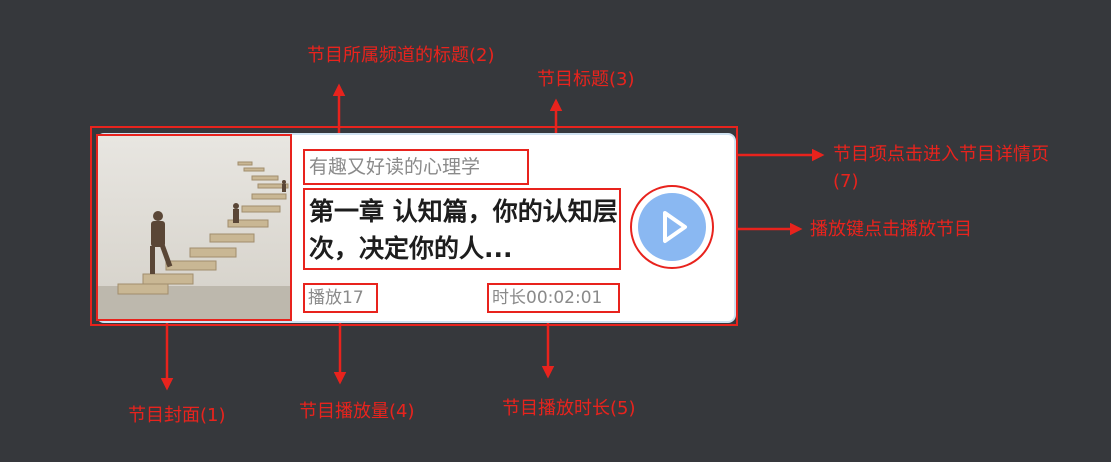 This screenshot has width=1111, height=462. Describe the element at coordinates (891, 229) in the screenshot. I see `annotation-play-button: 播放键点击播放节目` at that location.